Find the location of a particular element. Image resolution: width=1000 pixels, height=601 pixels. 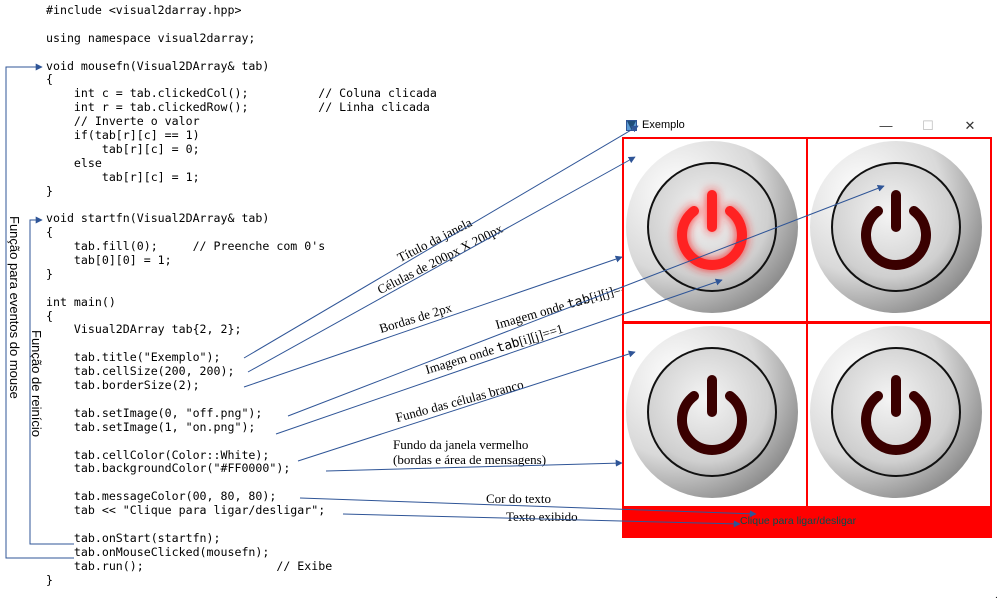

mouse-bracket is located at coordinates (39, 311).